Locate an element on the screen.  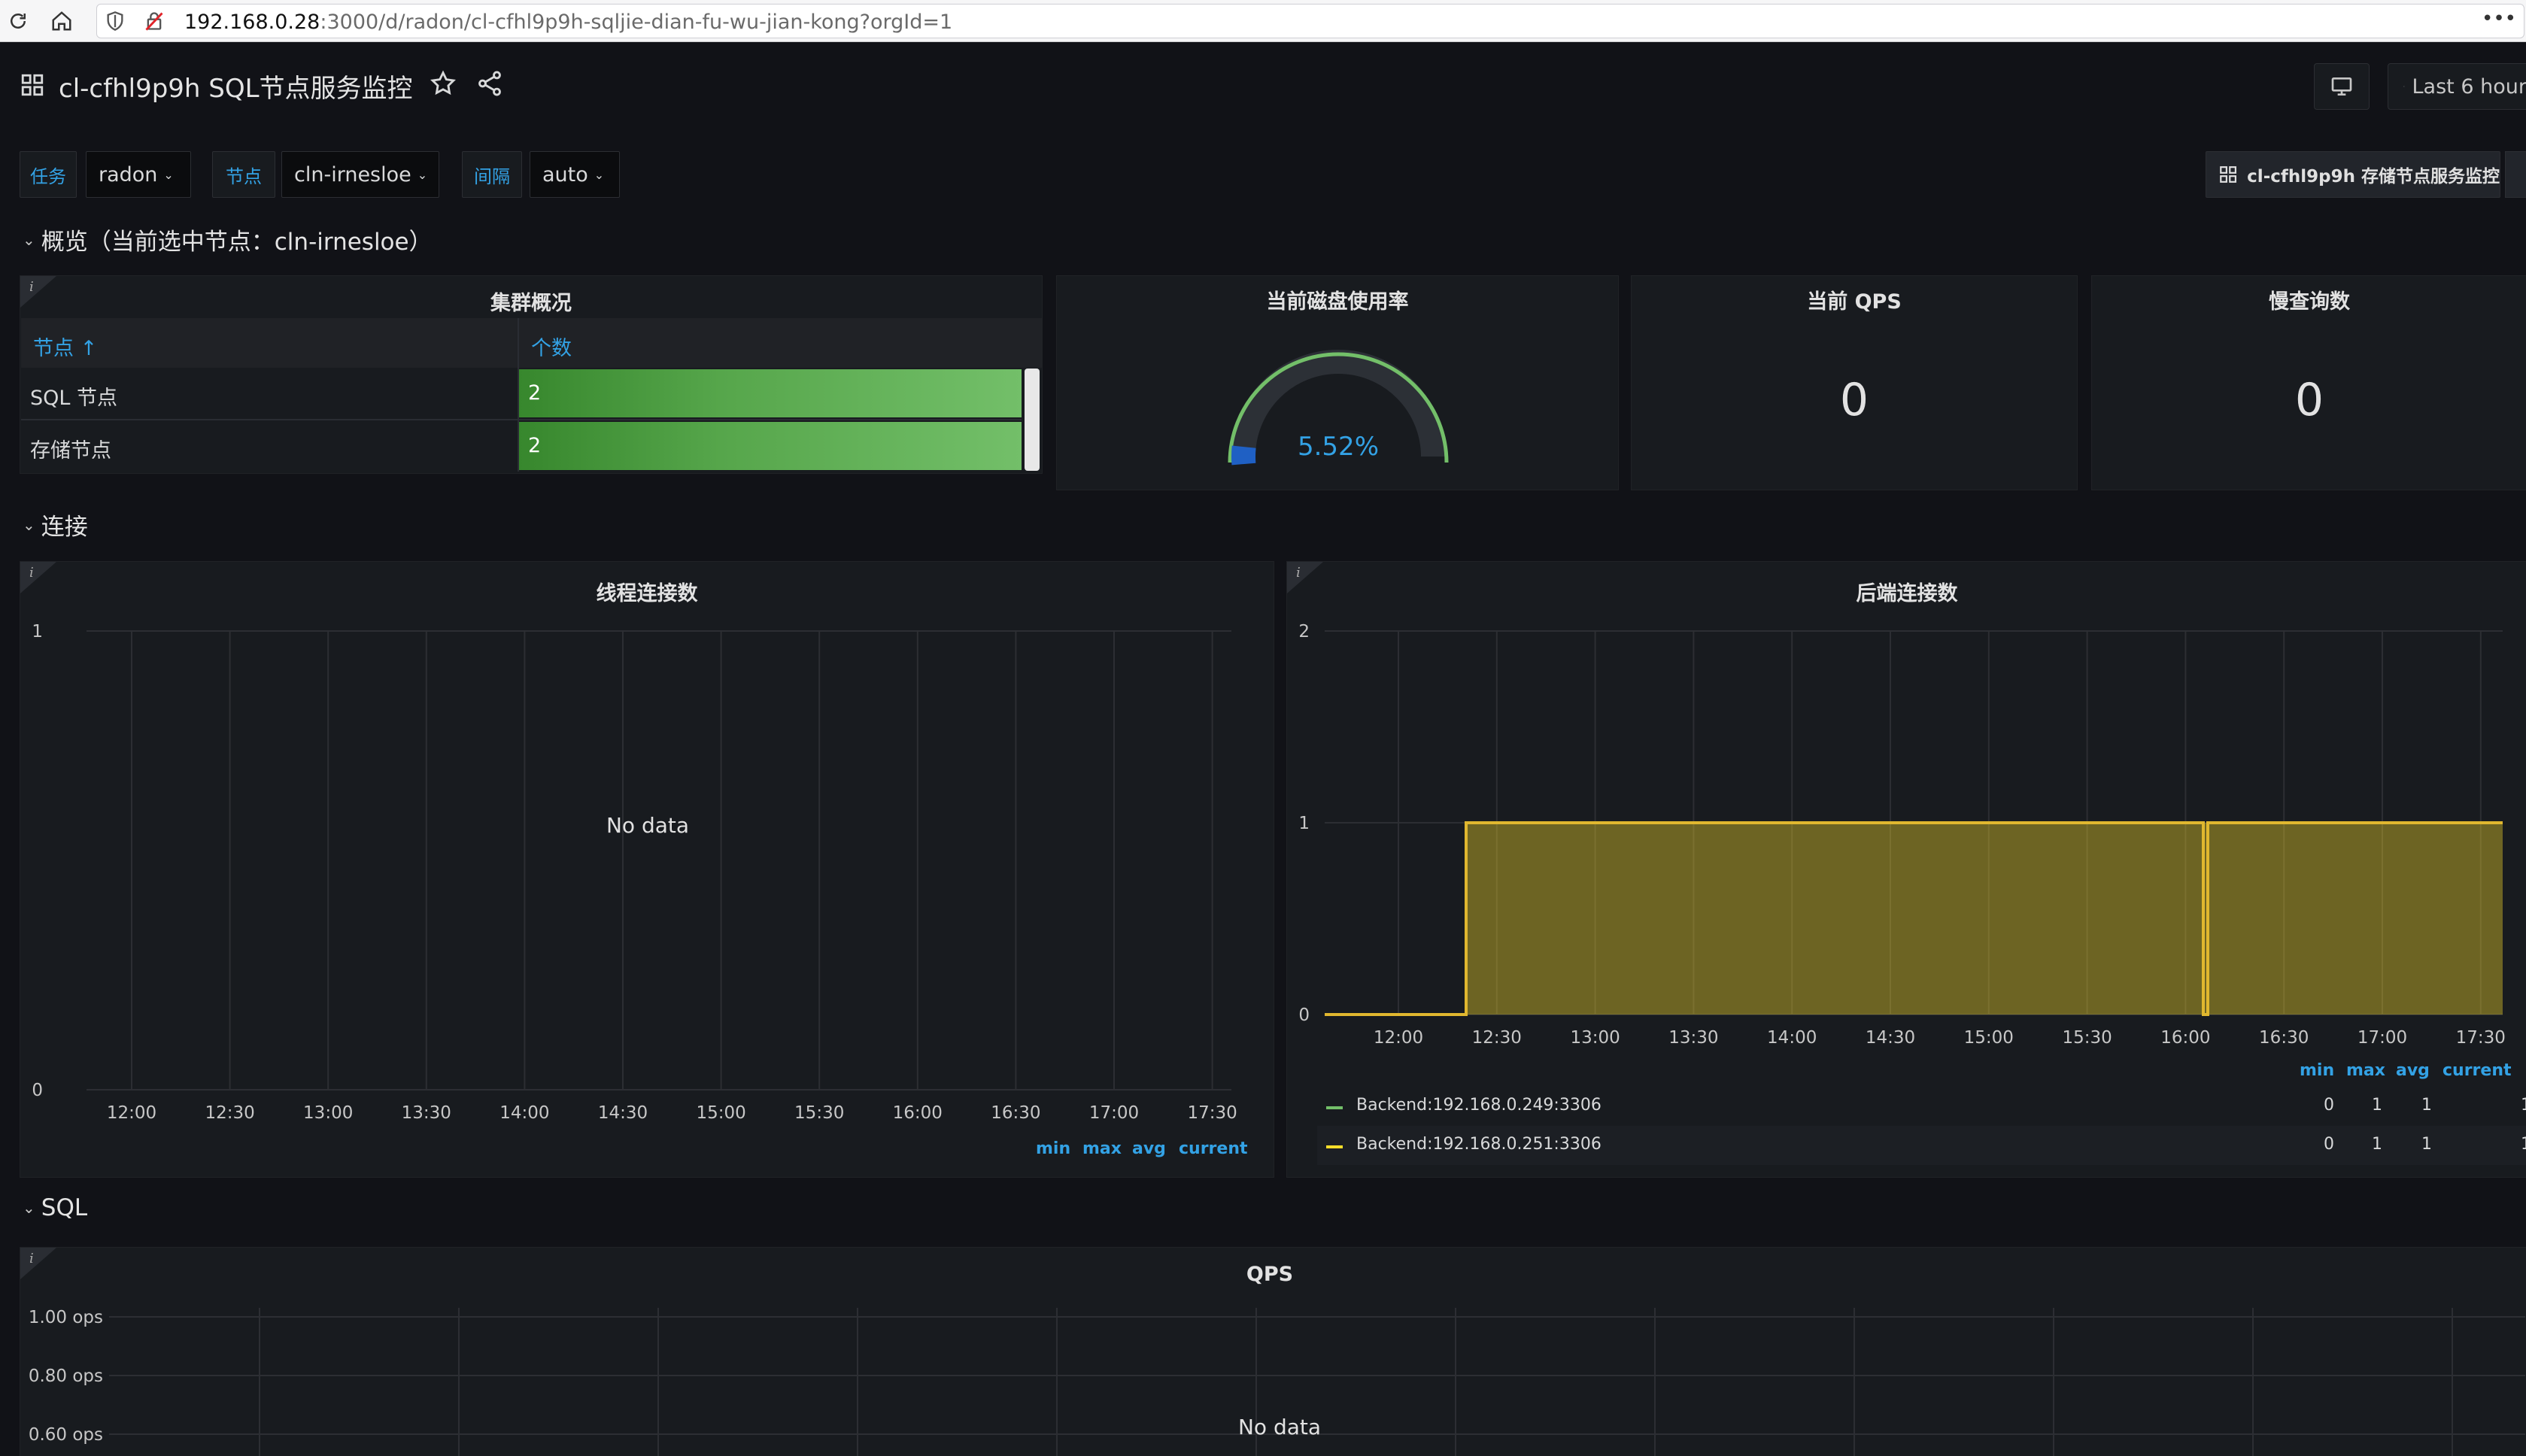
var-select-node: cln-irnesloe ⌄ is located at coordinates (360, 174).